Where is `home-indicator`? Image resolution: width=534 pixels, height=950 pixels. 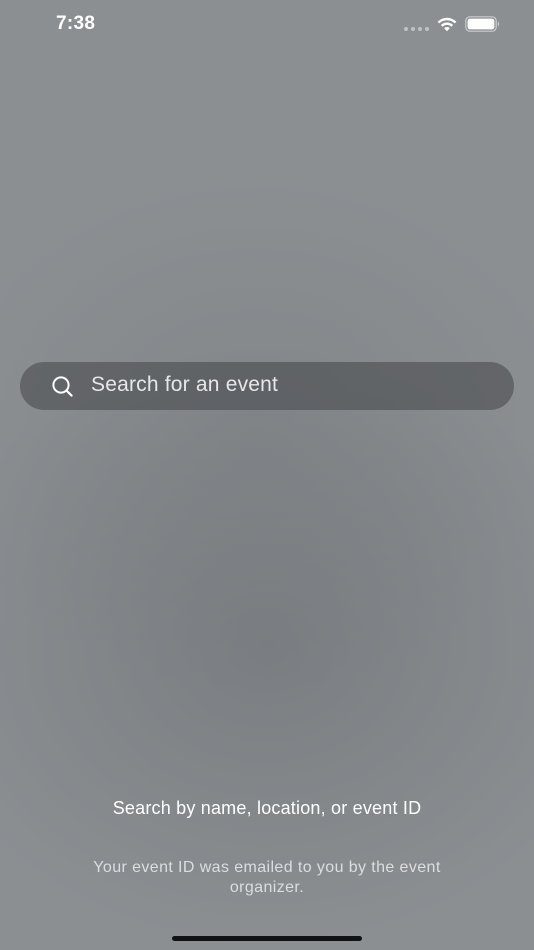 home-indicator is located at coordinates (267, 938).